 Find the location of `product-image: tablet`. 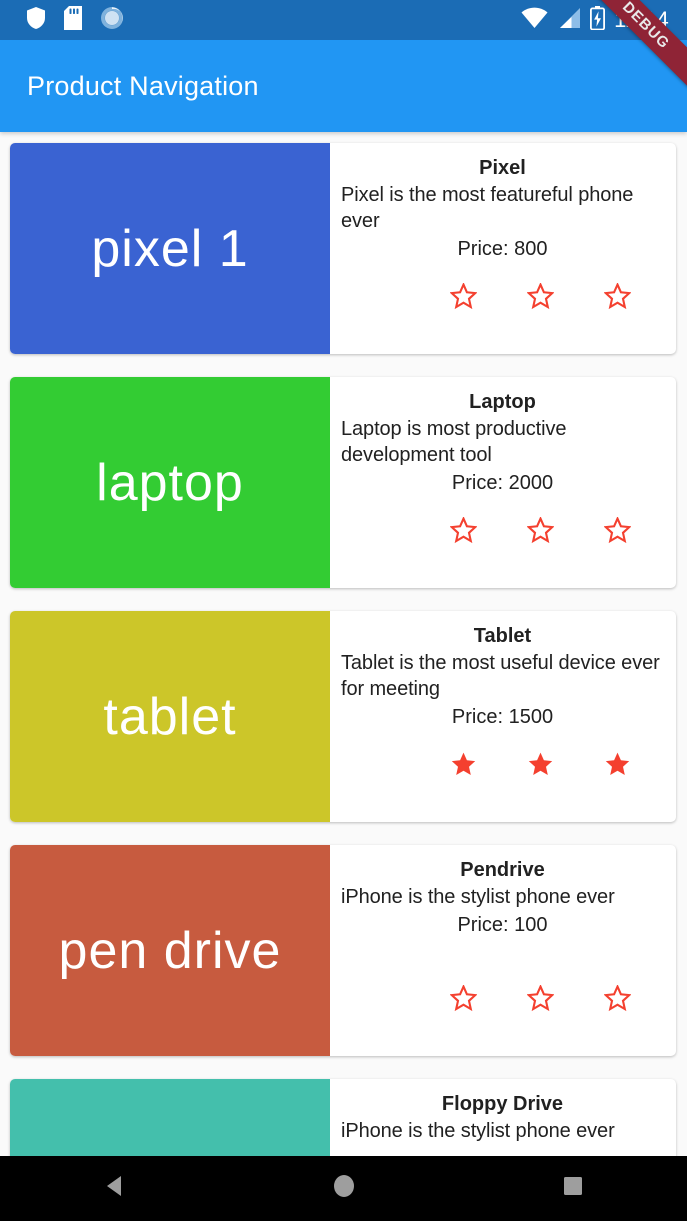

product-image: tablet is located at coordinates (170, 716).